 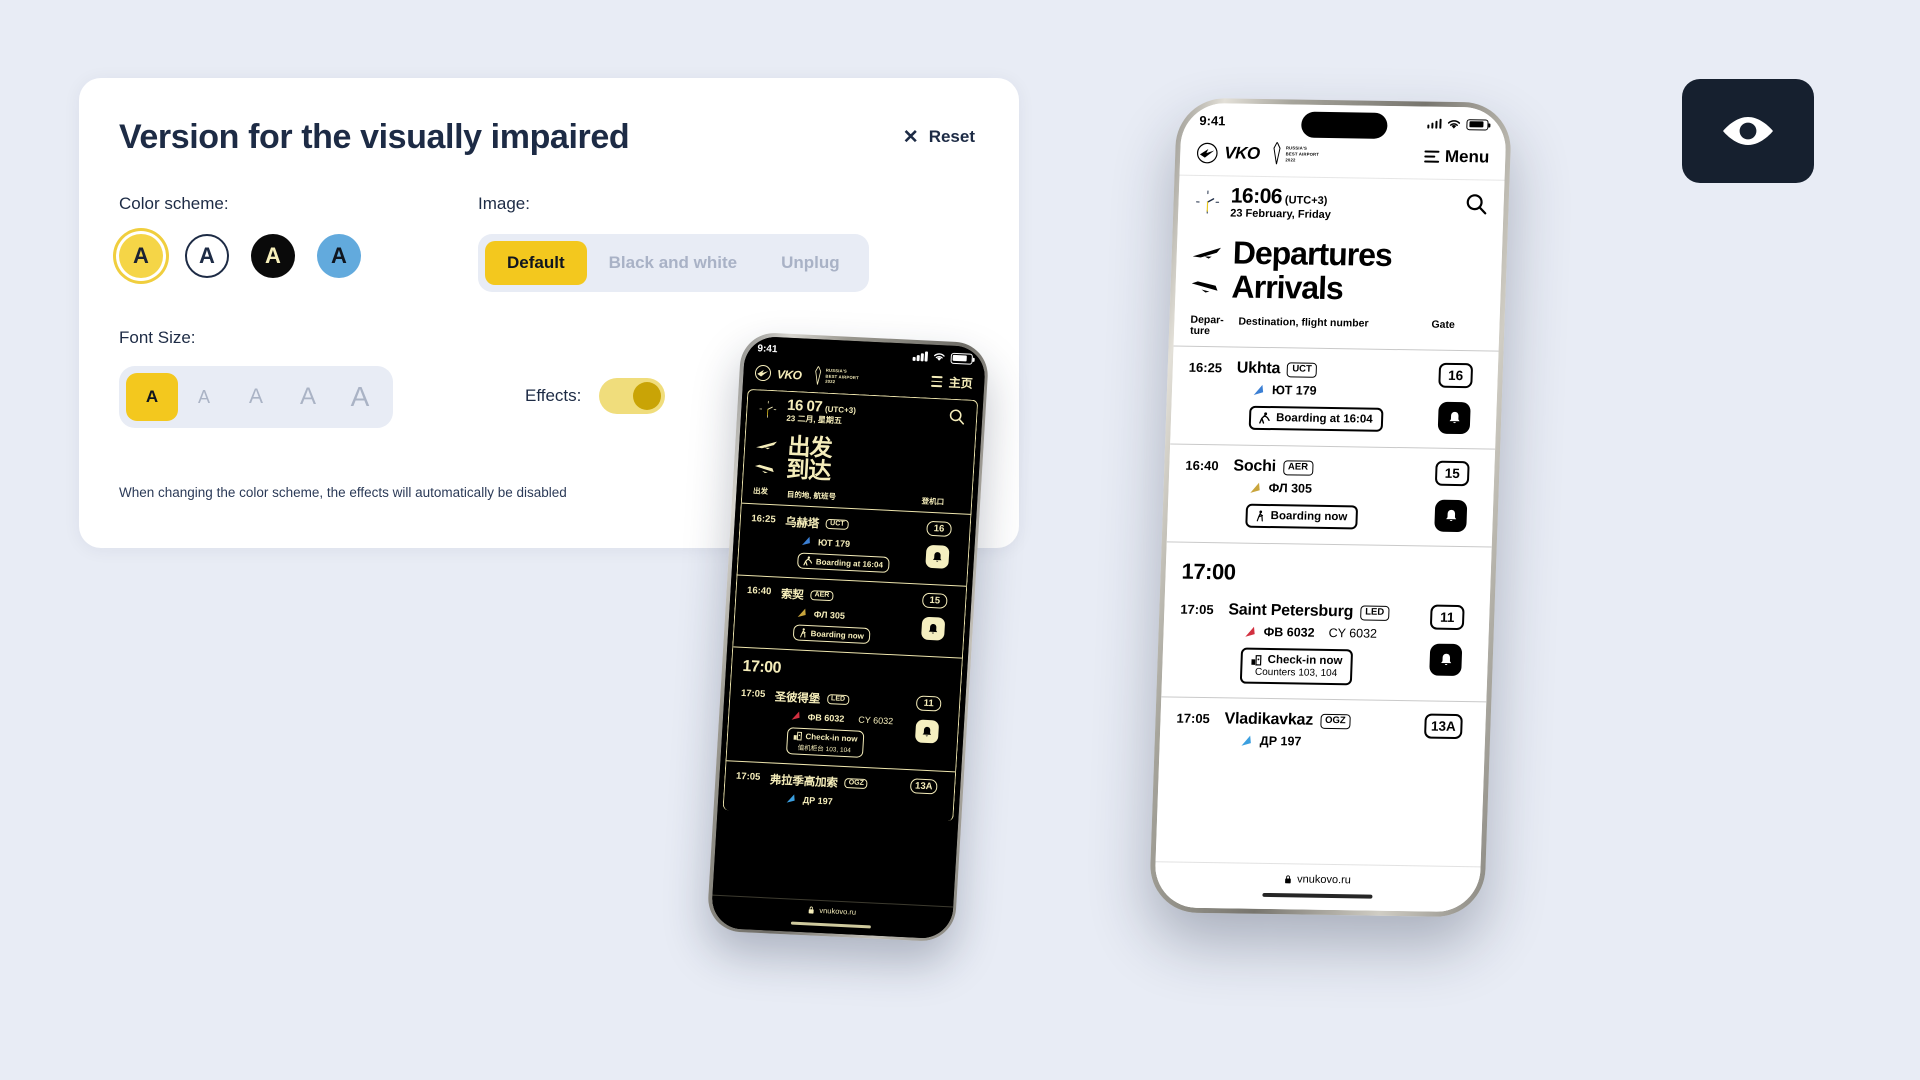 What do you see at coordinates (1452, 473) in the screenshot?
I see `row-gate: 15` at bounding box center [1452, 473].